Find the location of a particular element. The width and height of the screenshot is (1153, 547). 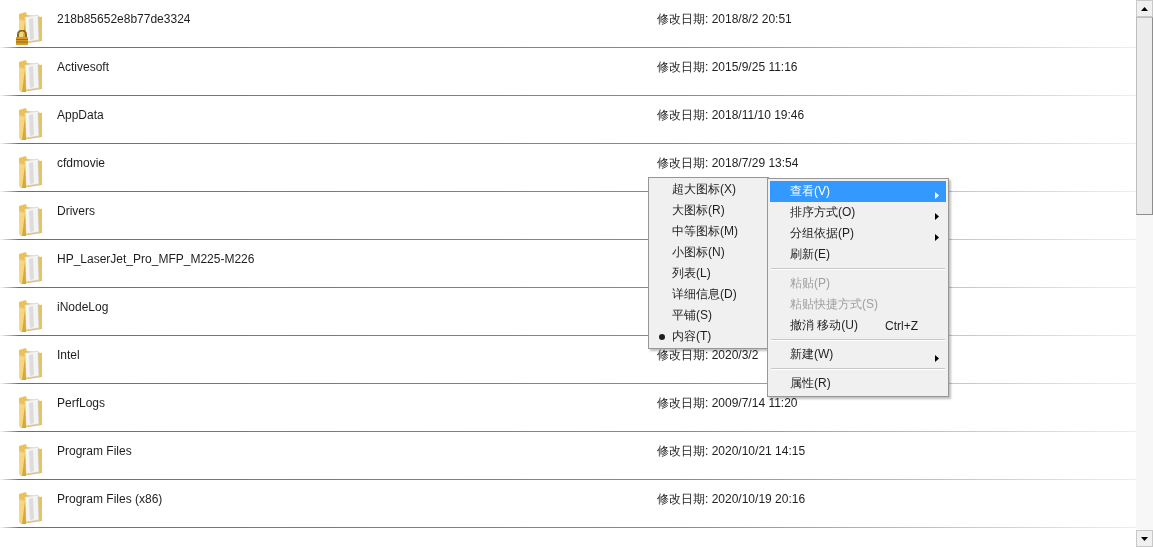

folder-name: Drivers is located at coordinates (76, 211).